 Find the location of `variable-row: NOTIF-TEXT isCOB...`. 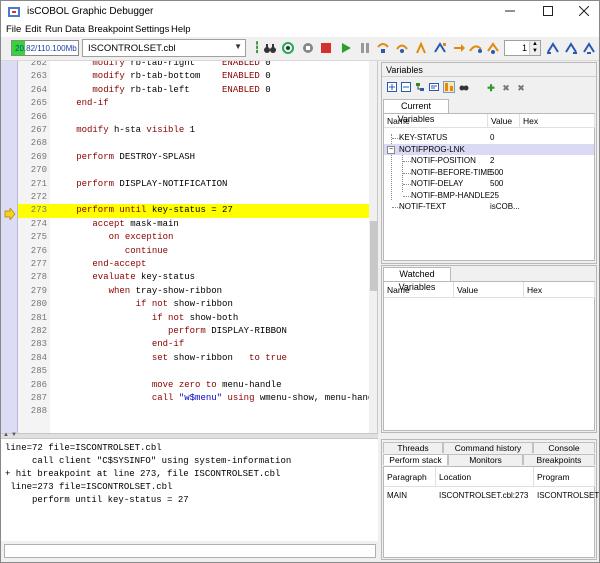

variable-row: NOTIF-TEXT isCOB... is located at coordinates (489, 207).